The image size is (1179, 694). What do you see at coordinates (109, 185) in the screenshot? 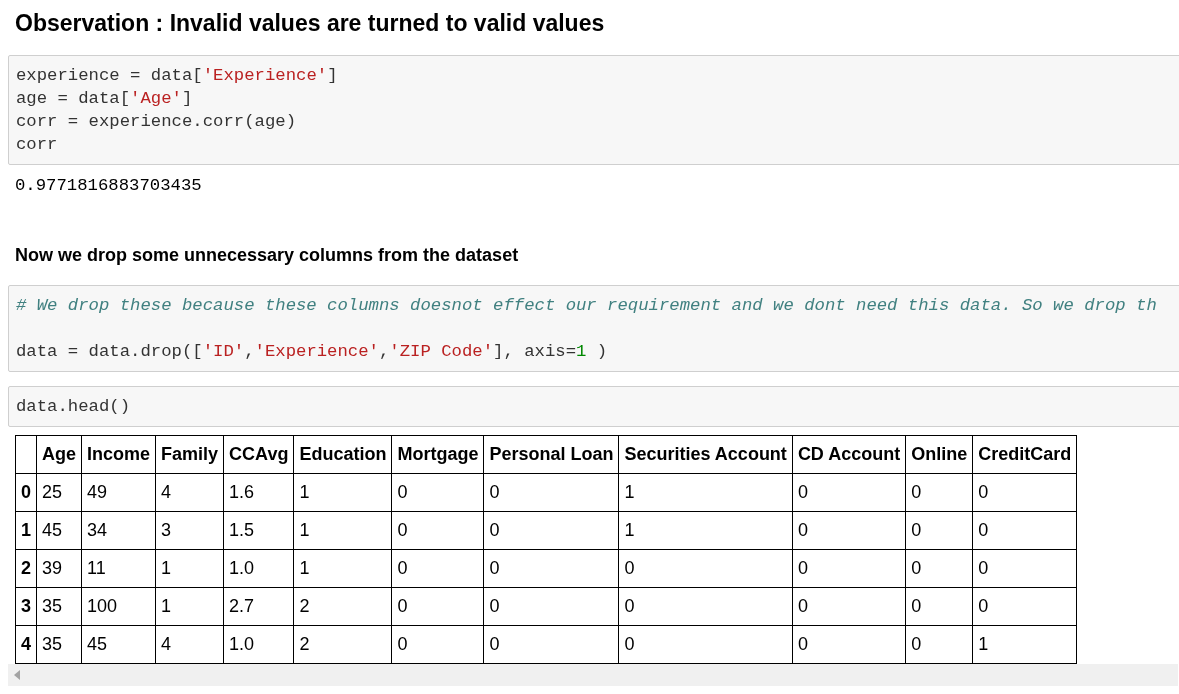
I see `output-text: 0.9771816883703435` at bounding box center [109, 185].